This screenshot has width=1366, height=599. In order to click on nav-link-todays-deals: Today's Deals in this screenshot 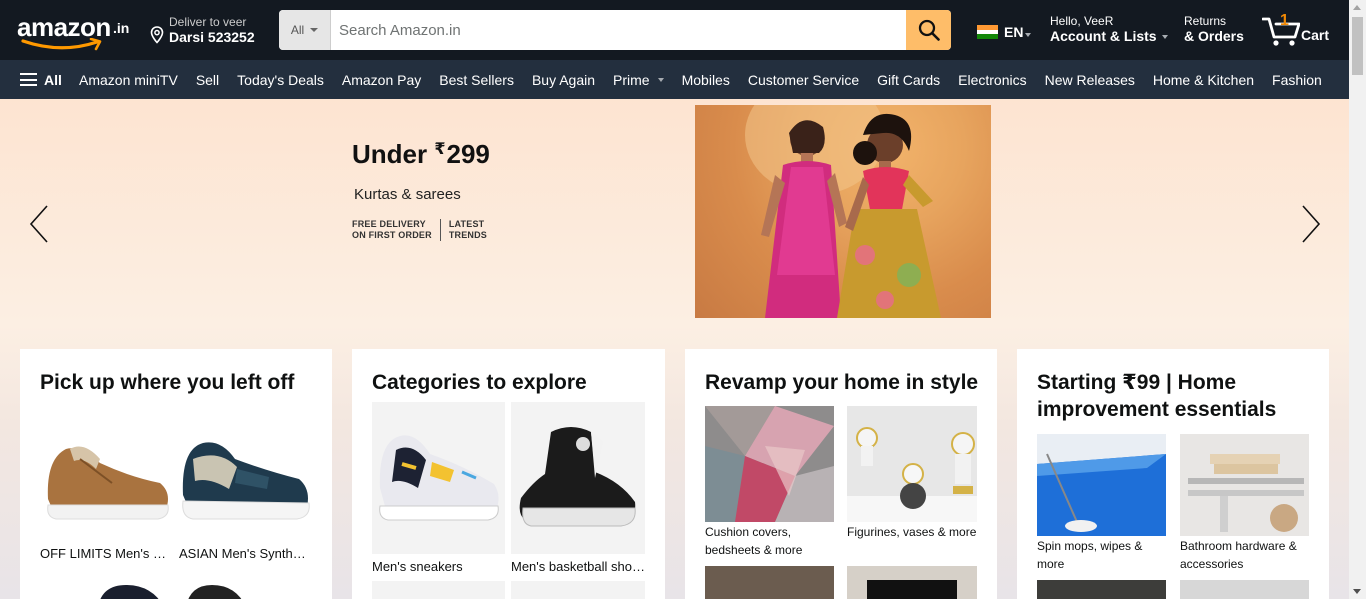, I will do `click(280, 80)`.